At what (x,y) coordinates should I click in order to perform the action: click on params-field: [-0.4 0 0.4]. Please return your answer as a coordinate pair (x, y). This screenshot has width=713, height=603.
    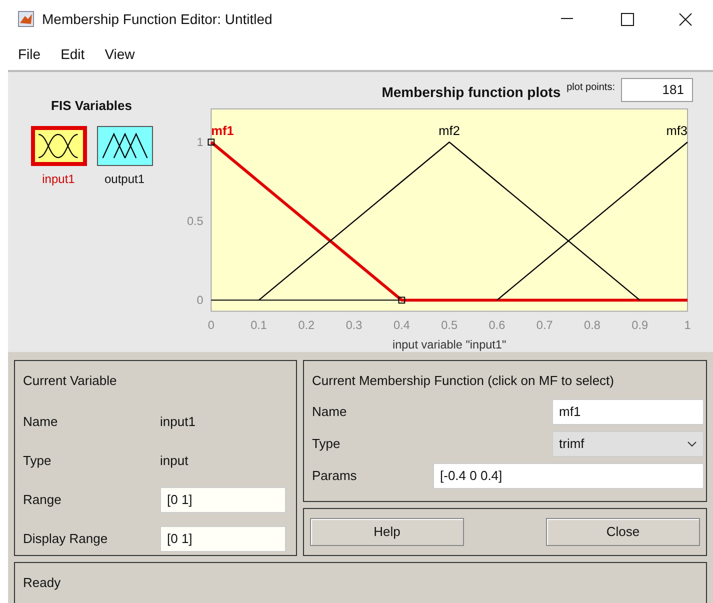
    Looking at the image, I should click on (568, 475).